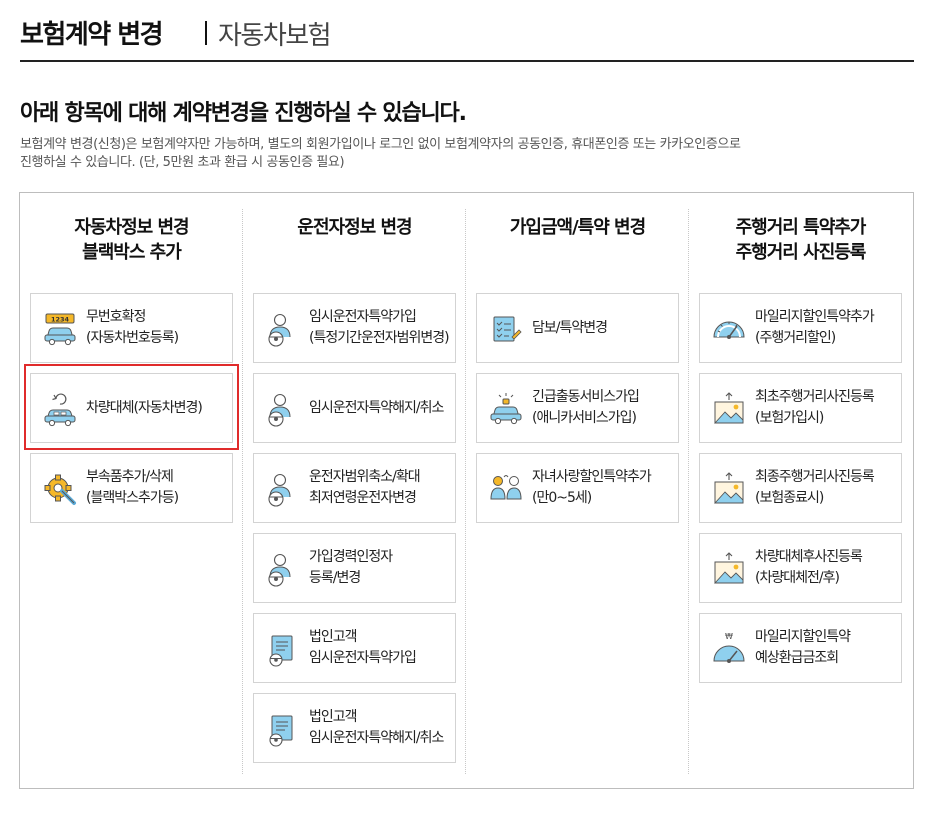  Describe the element at coordinates (243, 113) in the screenshot. I see `intro-headline: 아래 항목에 대해 계약변경을 진행하실 수 있습니다.` at that location.